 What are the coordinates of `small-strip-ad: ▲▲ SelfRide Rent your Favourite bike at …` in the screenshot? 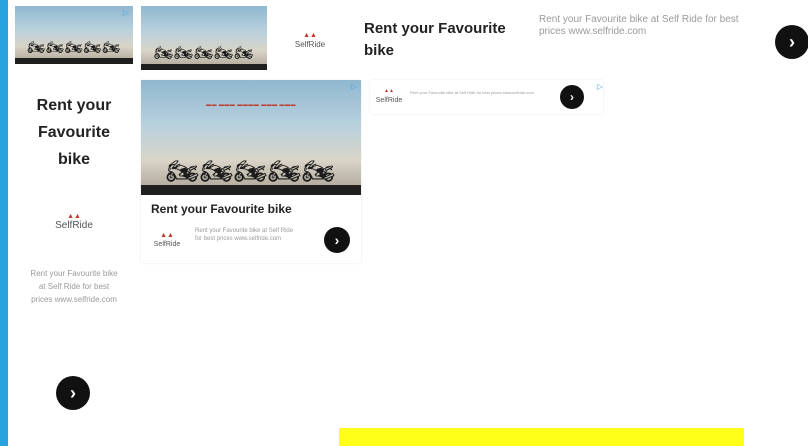 It's located at (486, 97).